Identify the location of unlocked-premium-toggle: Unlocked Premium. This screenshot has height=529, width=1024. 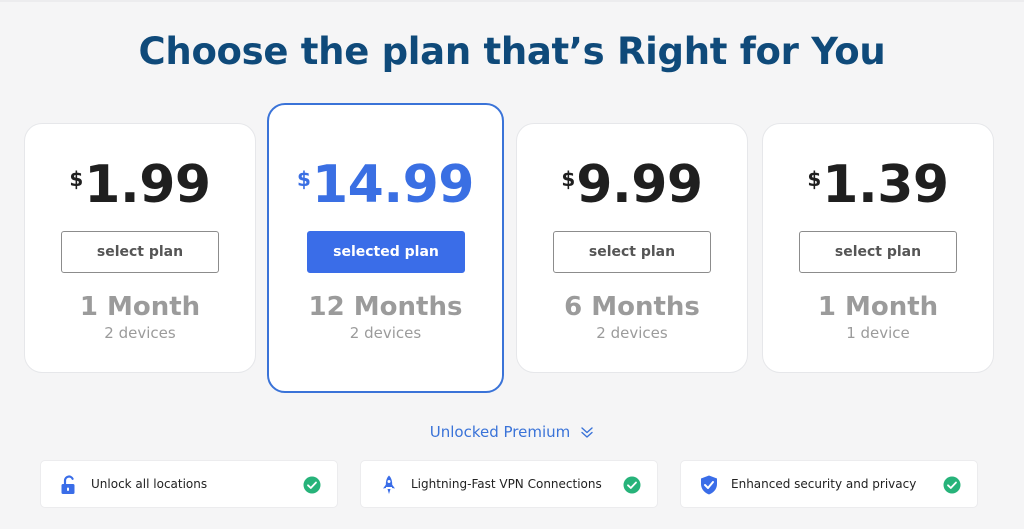
(512, 432).